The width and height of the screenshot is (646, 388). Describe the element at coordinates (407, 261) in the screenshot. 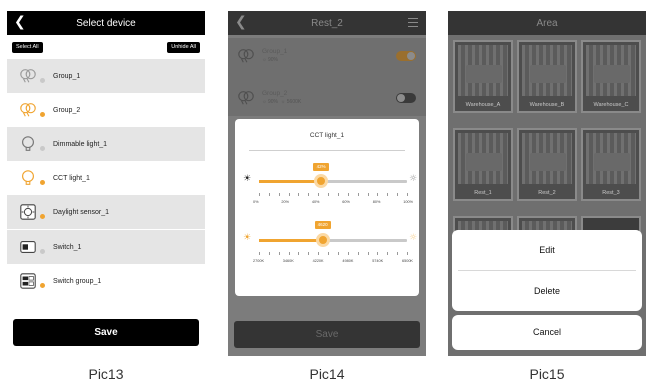

I see `tick-label: 6500K` at that location.